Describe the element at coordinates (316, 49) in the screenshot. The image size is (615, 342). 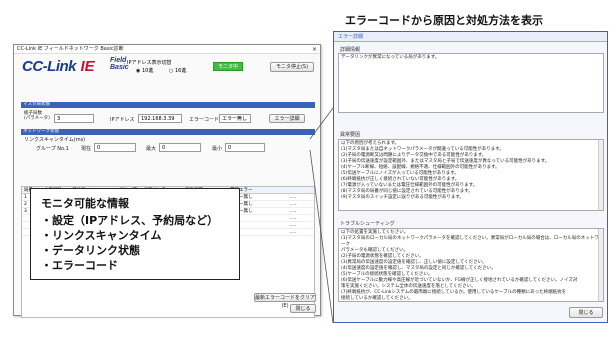
I see `close-icon: ×` at that location.